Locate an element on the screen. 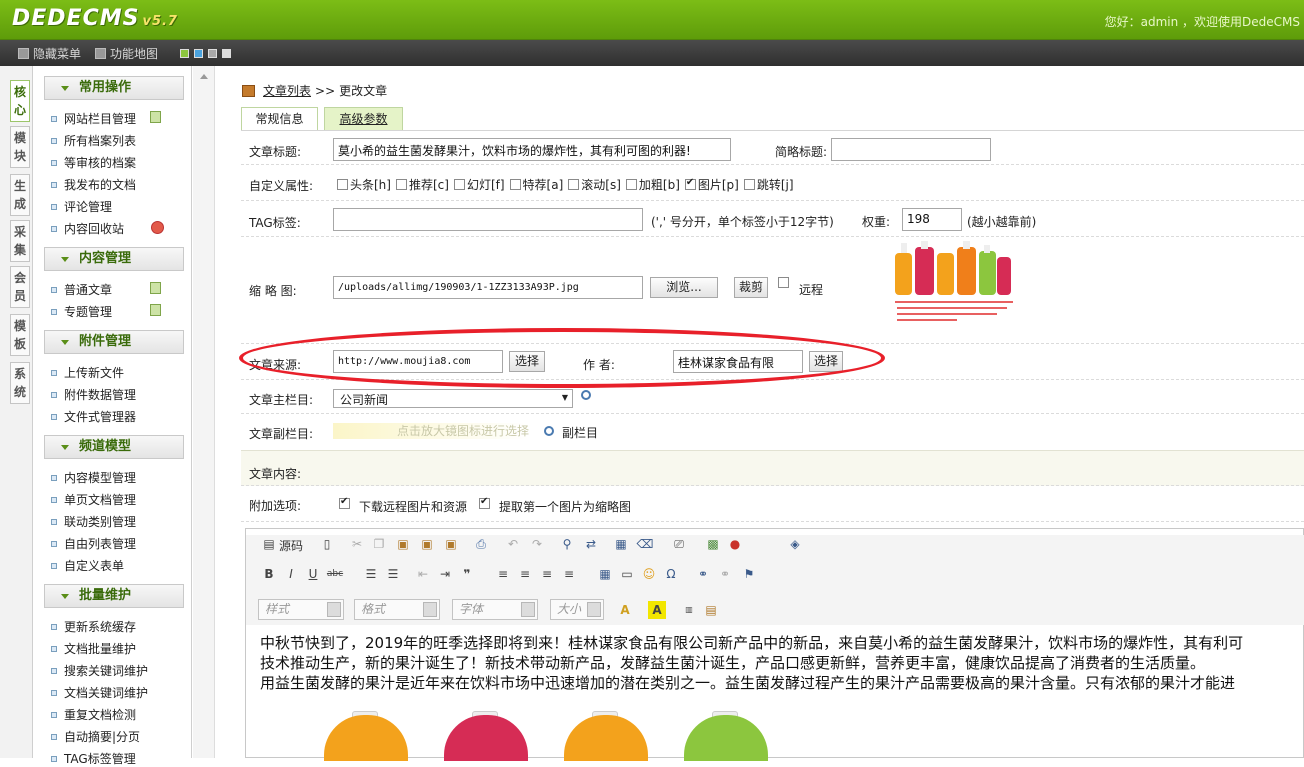 This screenshot has width=1304, height=767. crop-button: 裁剪 is located at coordinates (751, 287).